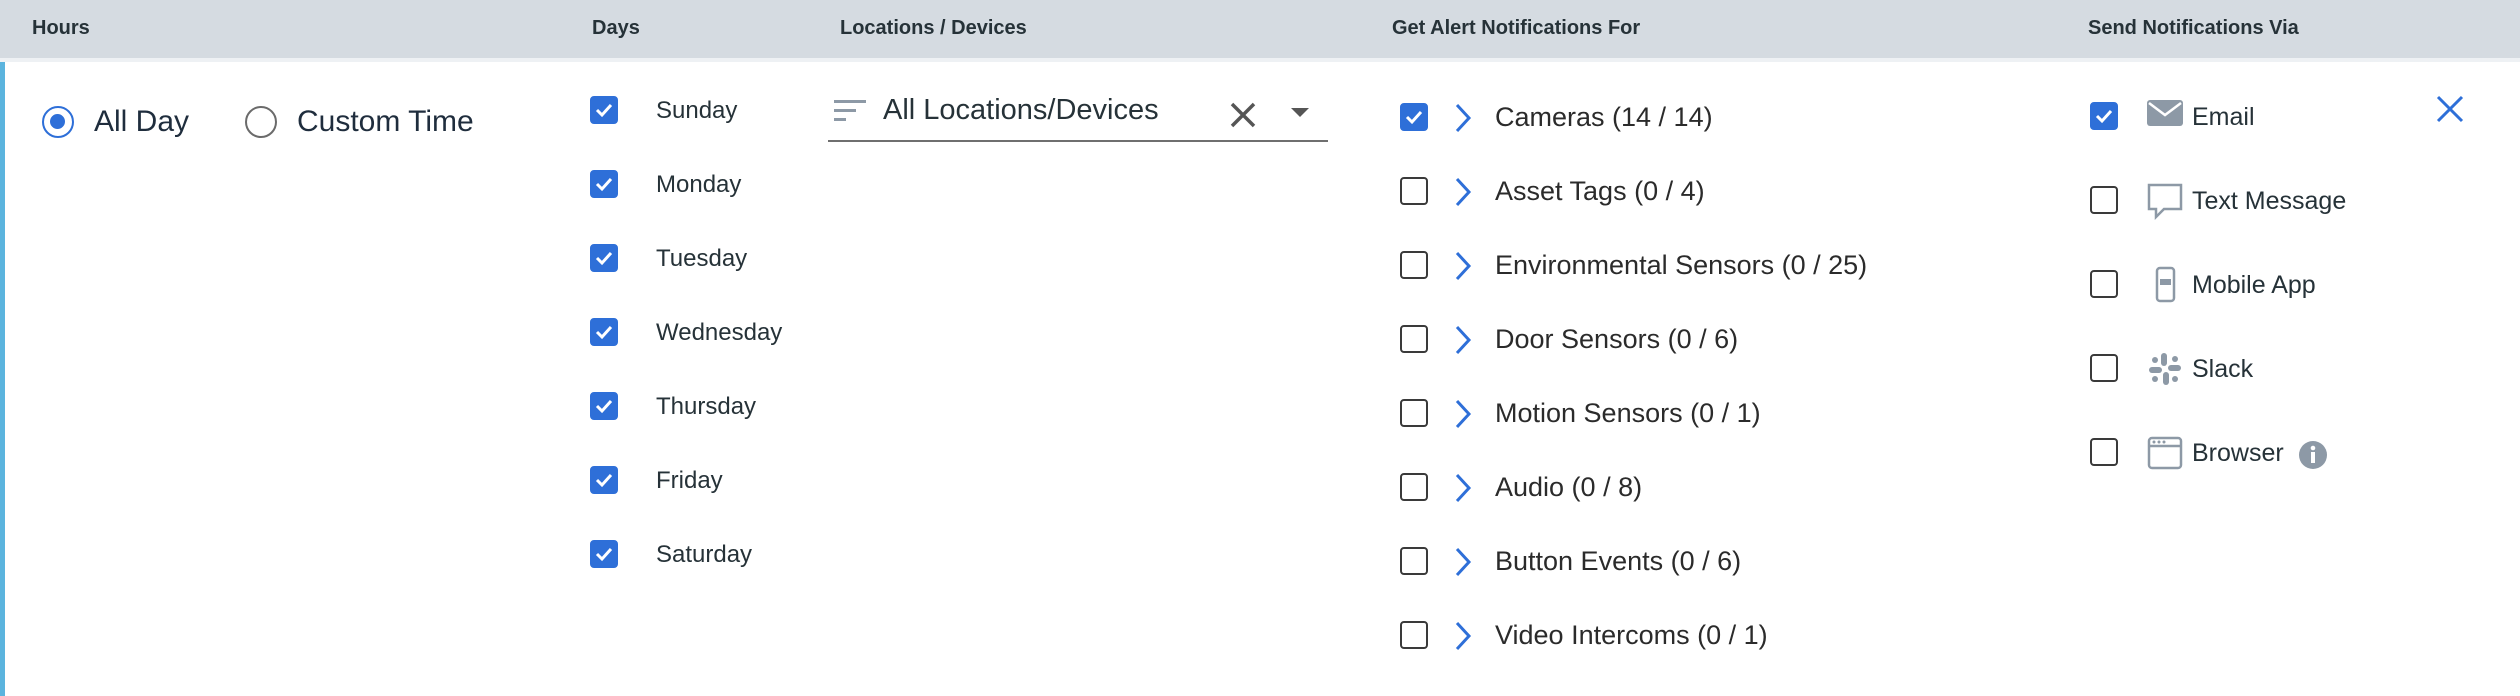 The width and height of the screenshot is (2520, 696). I want to click on row-accent-bar, so click(2, 379).